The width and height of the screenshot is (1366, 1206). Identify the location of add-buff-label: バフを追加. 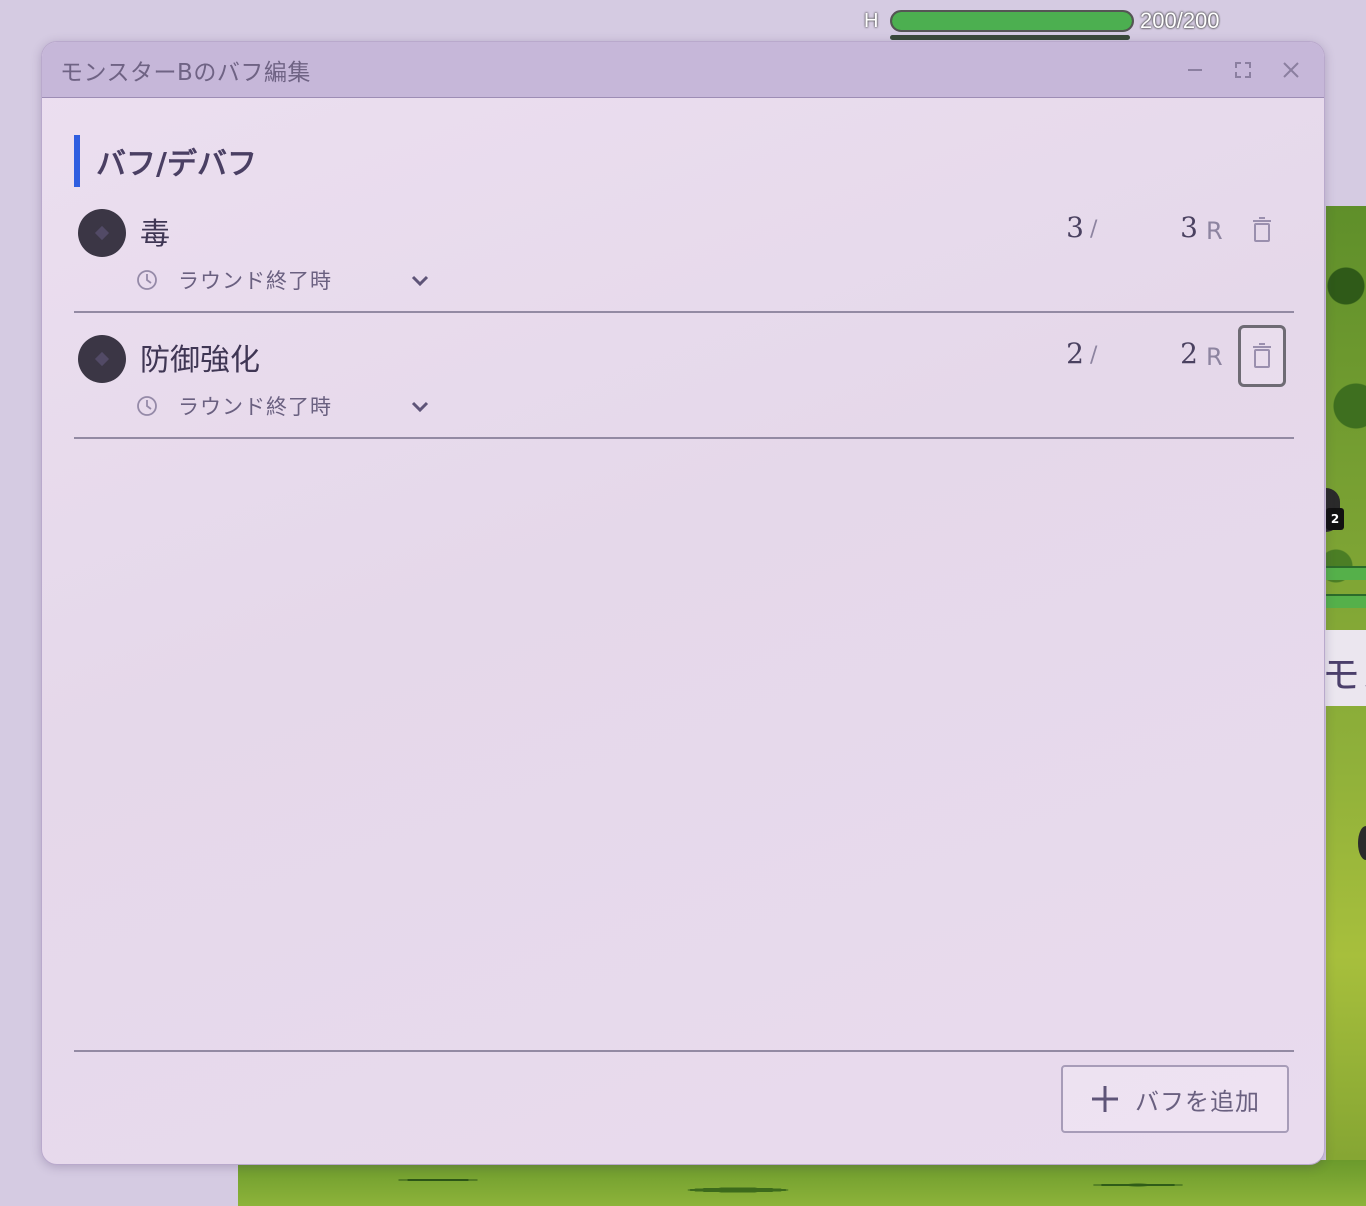
(1197, 1101).